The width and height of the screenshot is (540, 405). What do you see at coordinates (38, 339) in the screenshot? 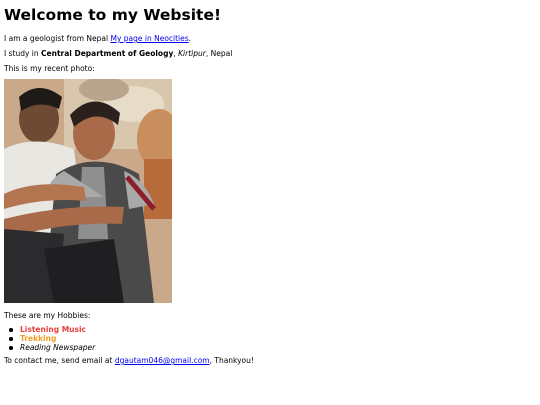
I see `hobby-label: Trekking` at bounding box center [38, 339].